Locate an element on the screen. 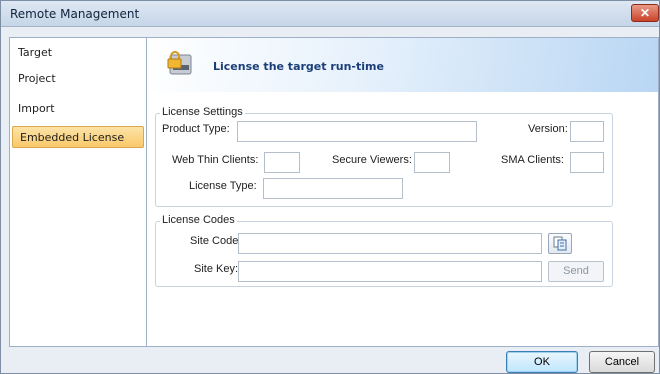 The width and height of the screenshot is (660, 374). copy-site-code-button is located at coordinates (560, 243).